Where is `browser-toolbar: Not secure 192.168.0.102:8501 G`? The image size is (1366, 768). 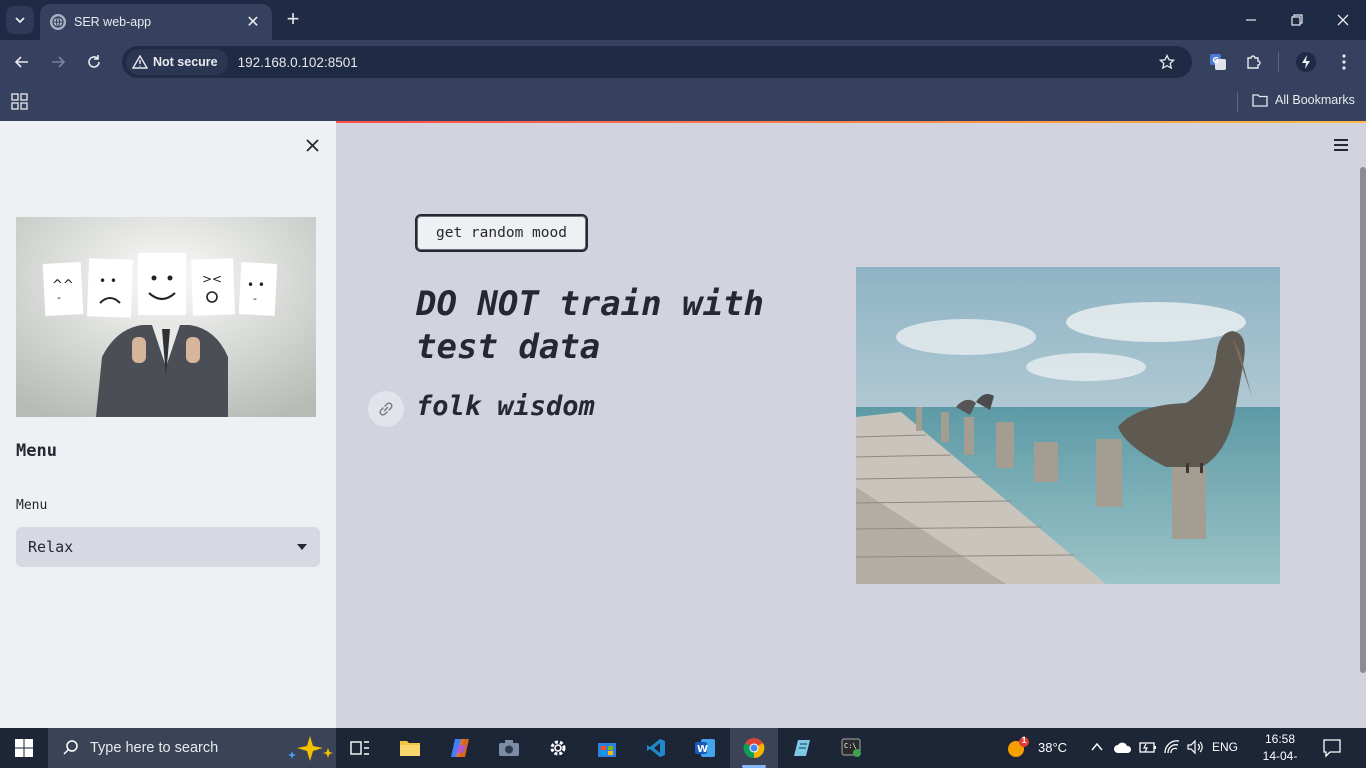 browser-toolbar: Not secure 192.168.0.102:8501 G is located at coordinates (683, 62).